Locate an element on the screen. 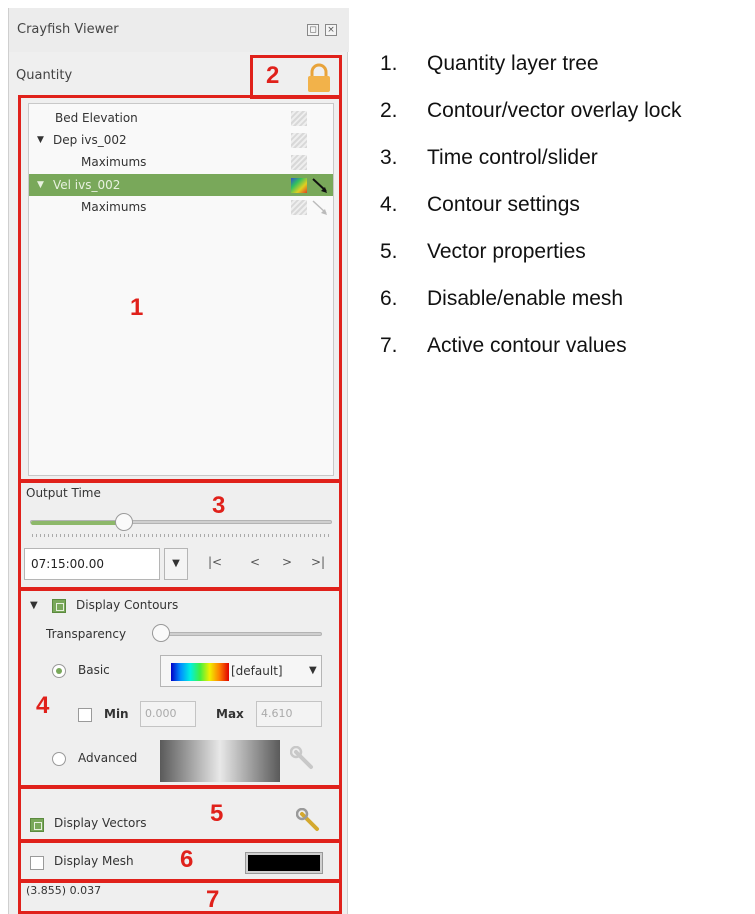 The image size is (755, 914). callout-4: 4 is located at coordinates (43, 705).